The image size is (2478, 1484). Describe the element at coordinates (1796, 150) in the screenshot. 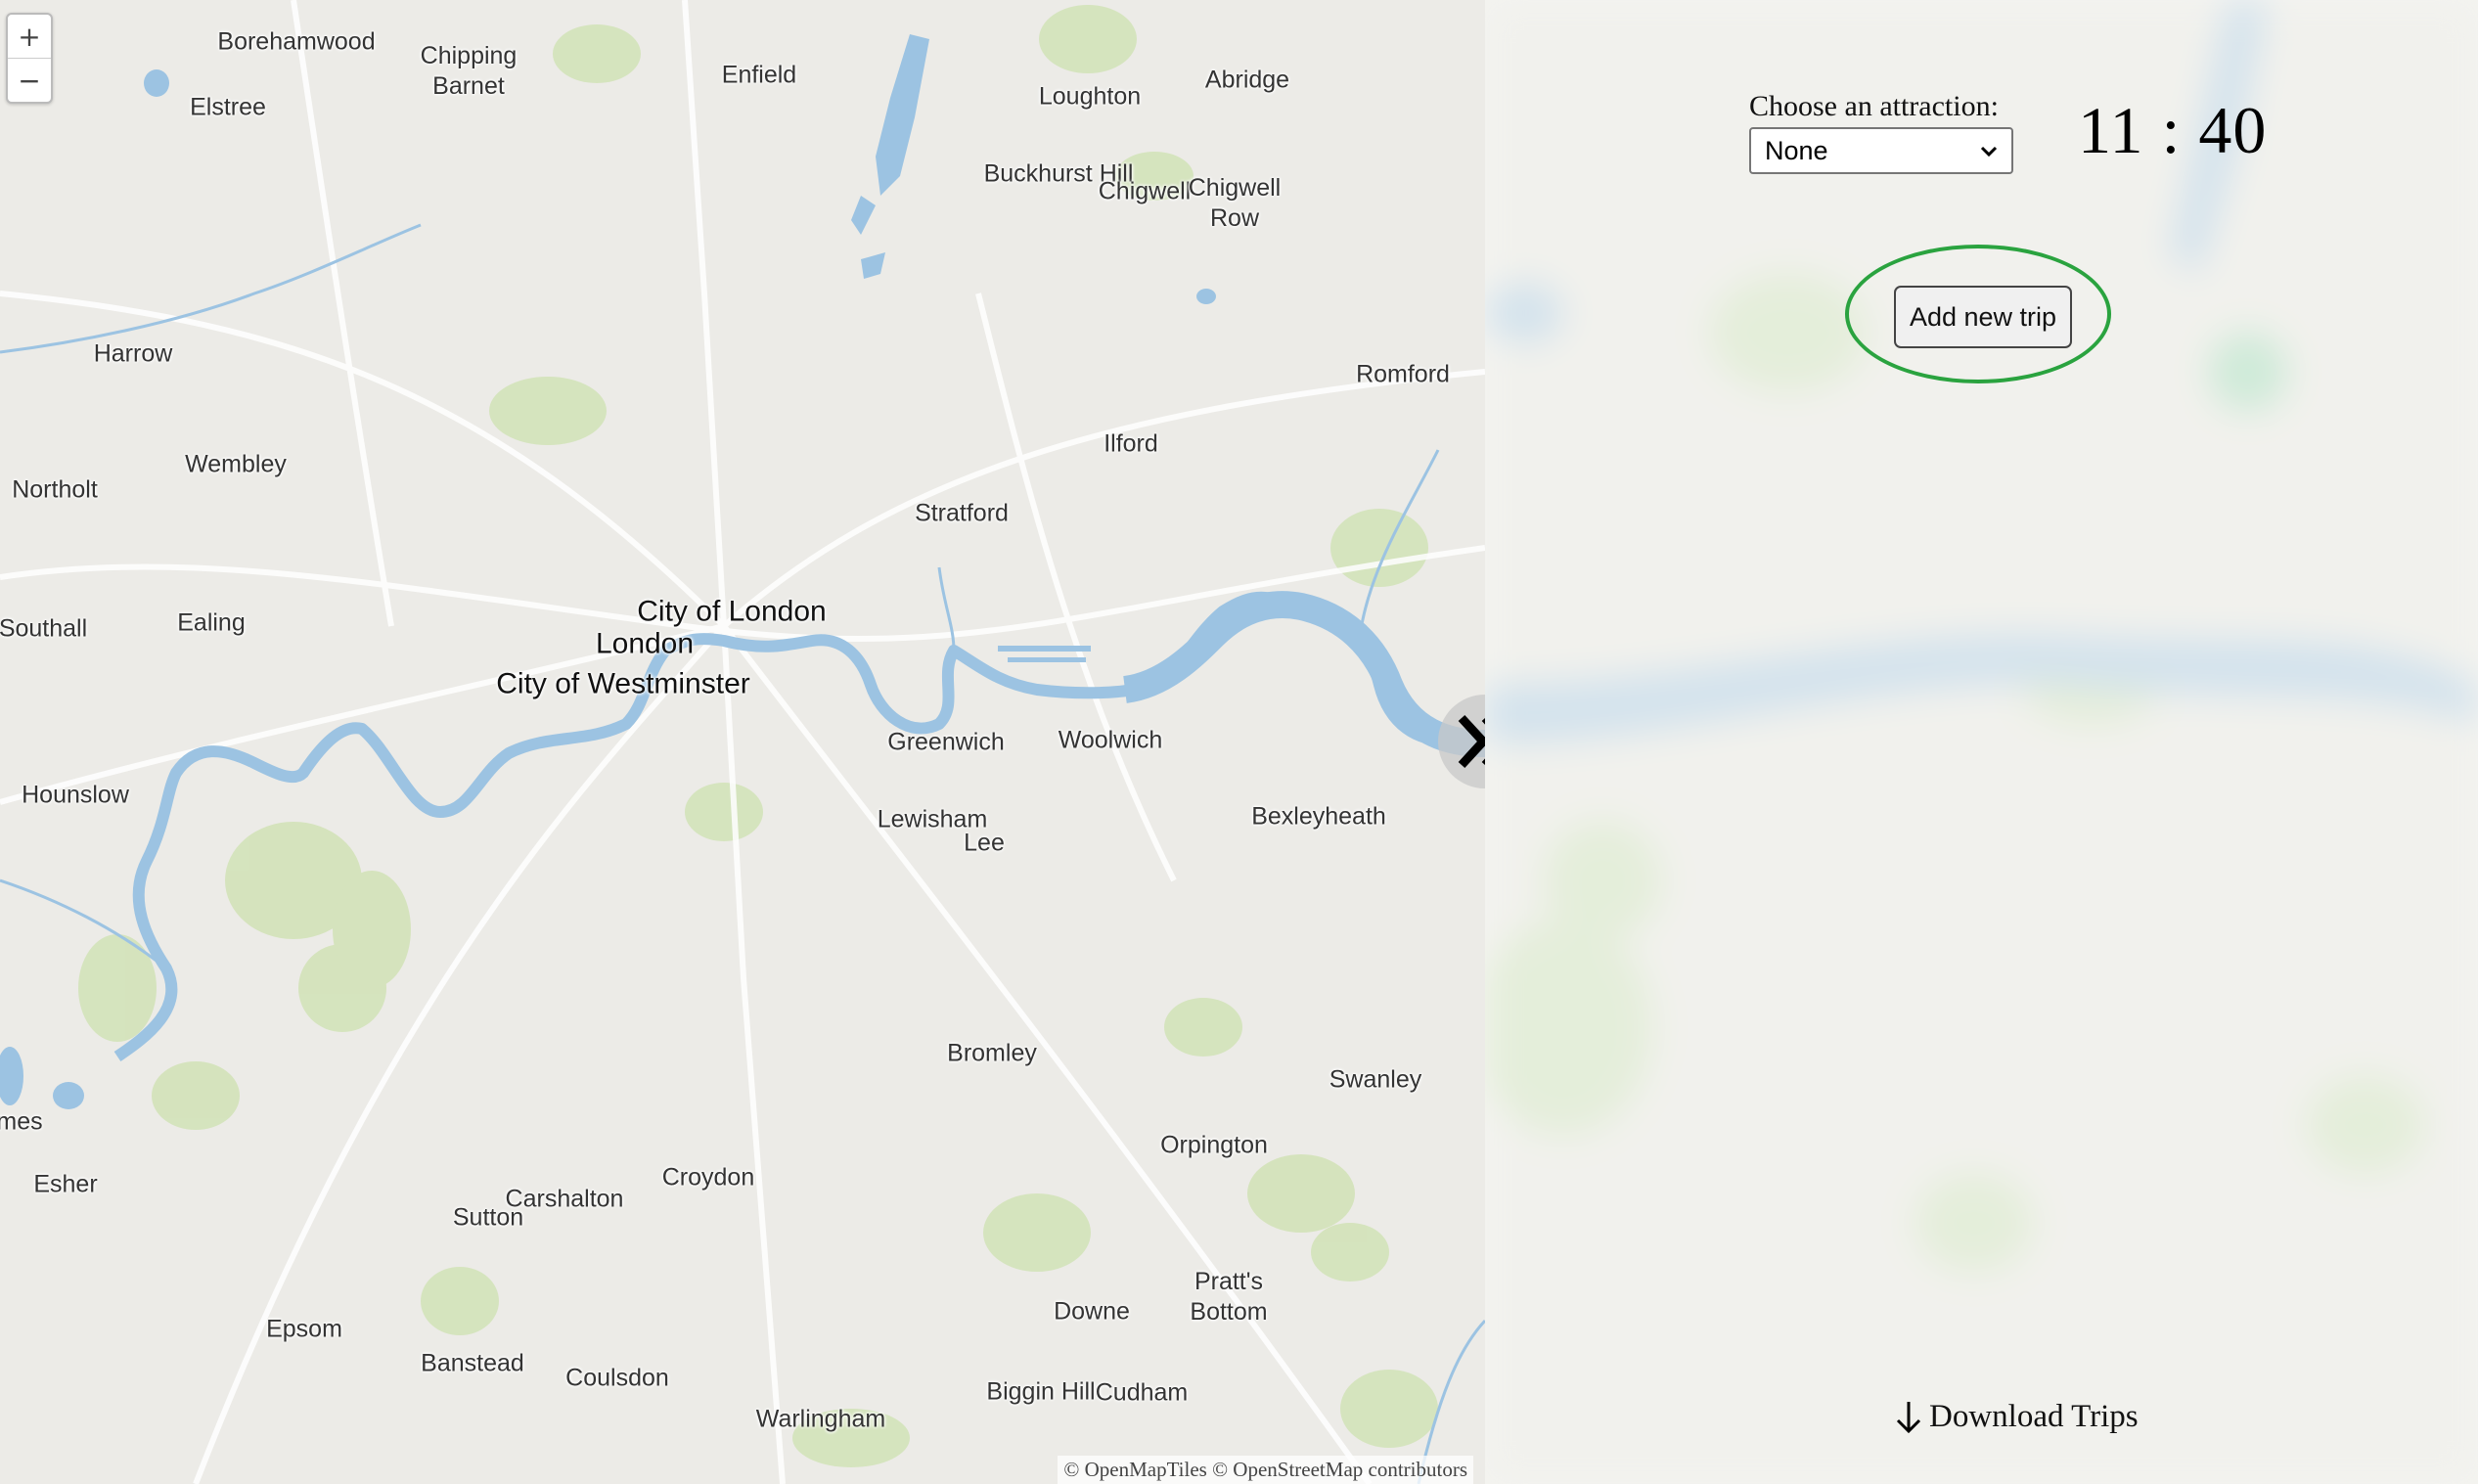

I see `attraction-select-value: None` at that location.